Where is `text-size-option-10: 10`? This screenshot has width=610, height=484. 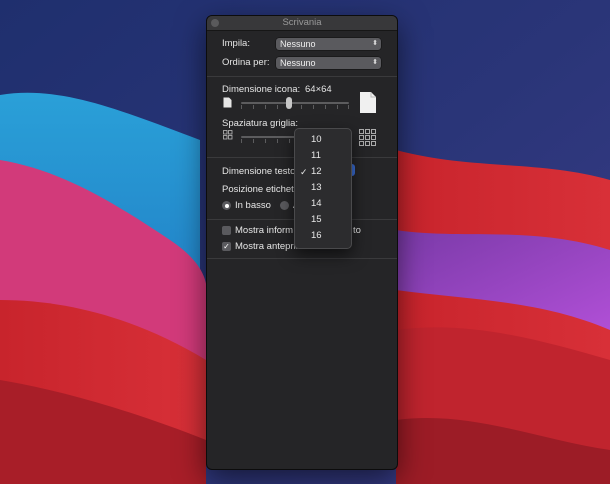
text-size-option-10: 10 is located at coordinates (323, 140).